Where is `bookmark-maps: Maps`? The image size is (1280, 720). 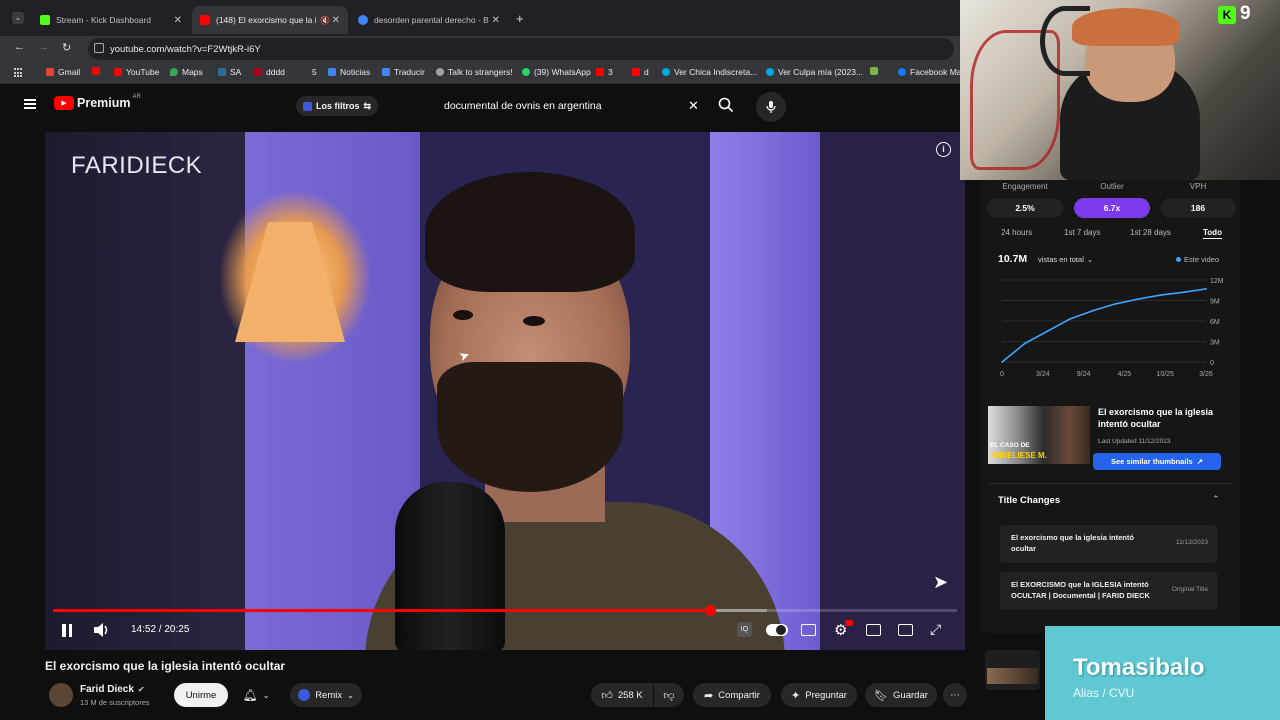 bookmark-maps: Maps is located at coordinates (186, 72).